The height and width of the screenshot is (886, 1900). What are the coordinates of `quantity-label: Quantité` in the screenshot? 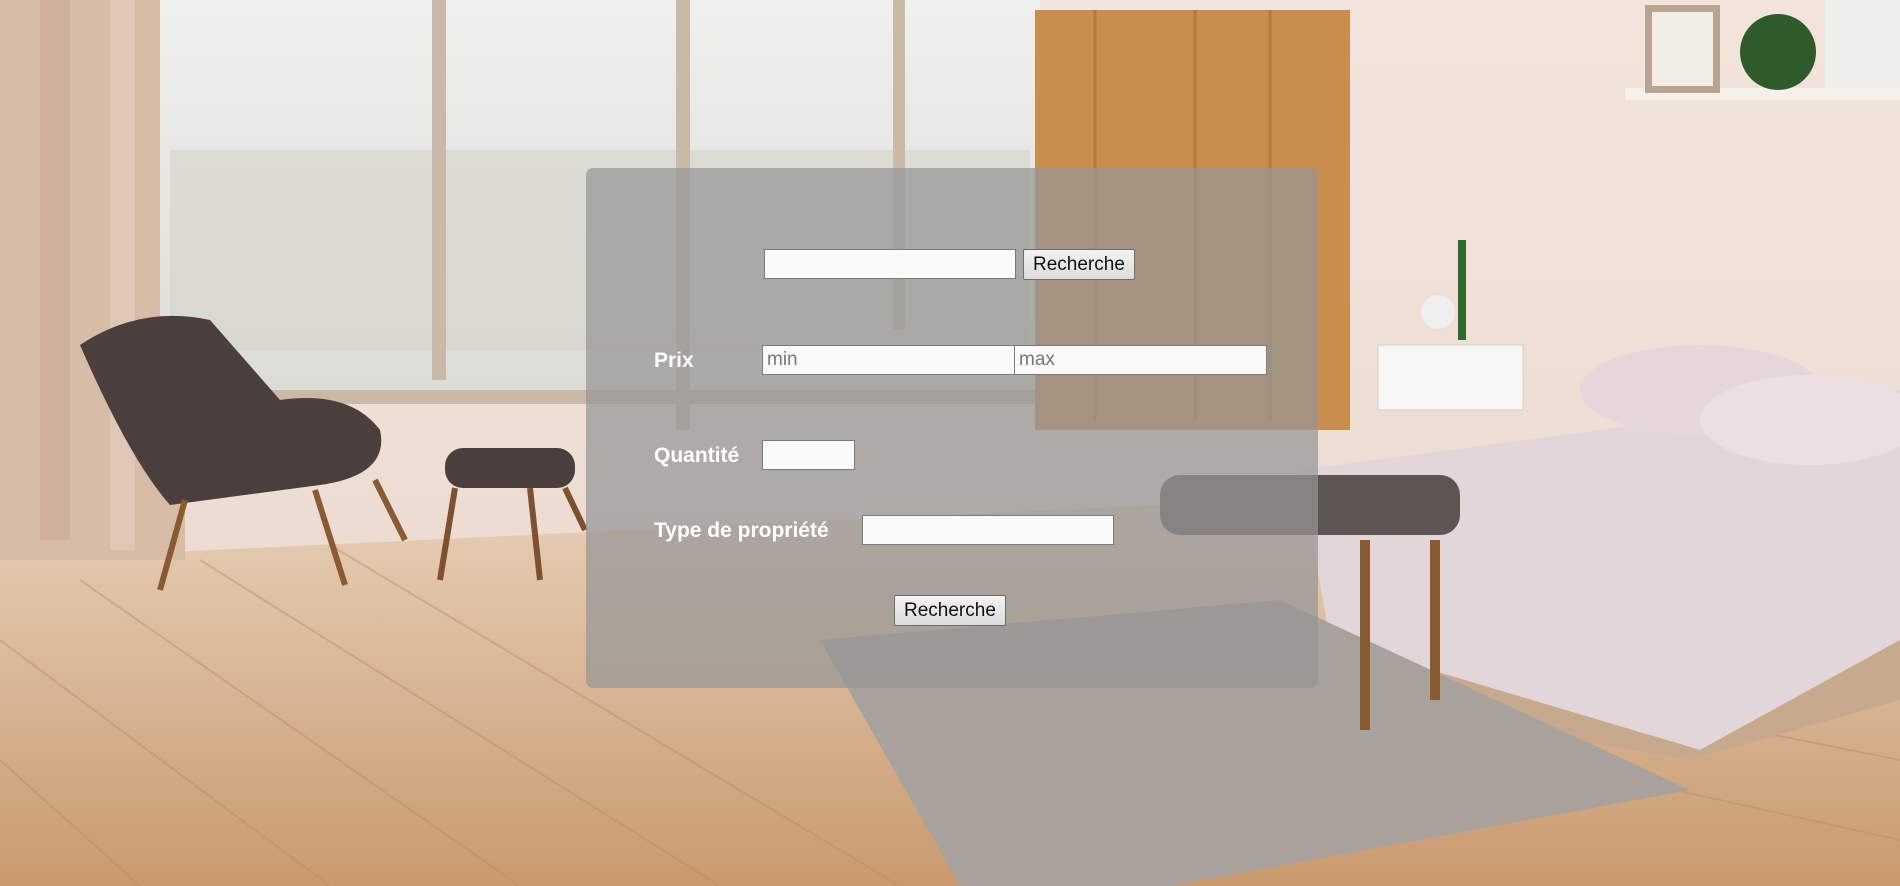 It's located at (697, 455).